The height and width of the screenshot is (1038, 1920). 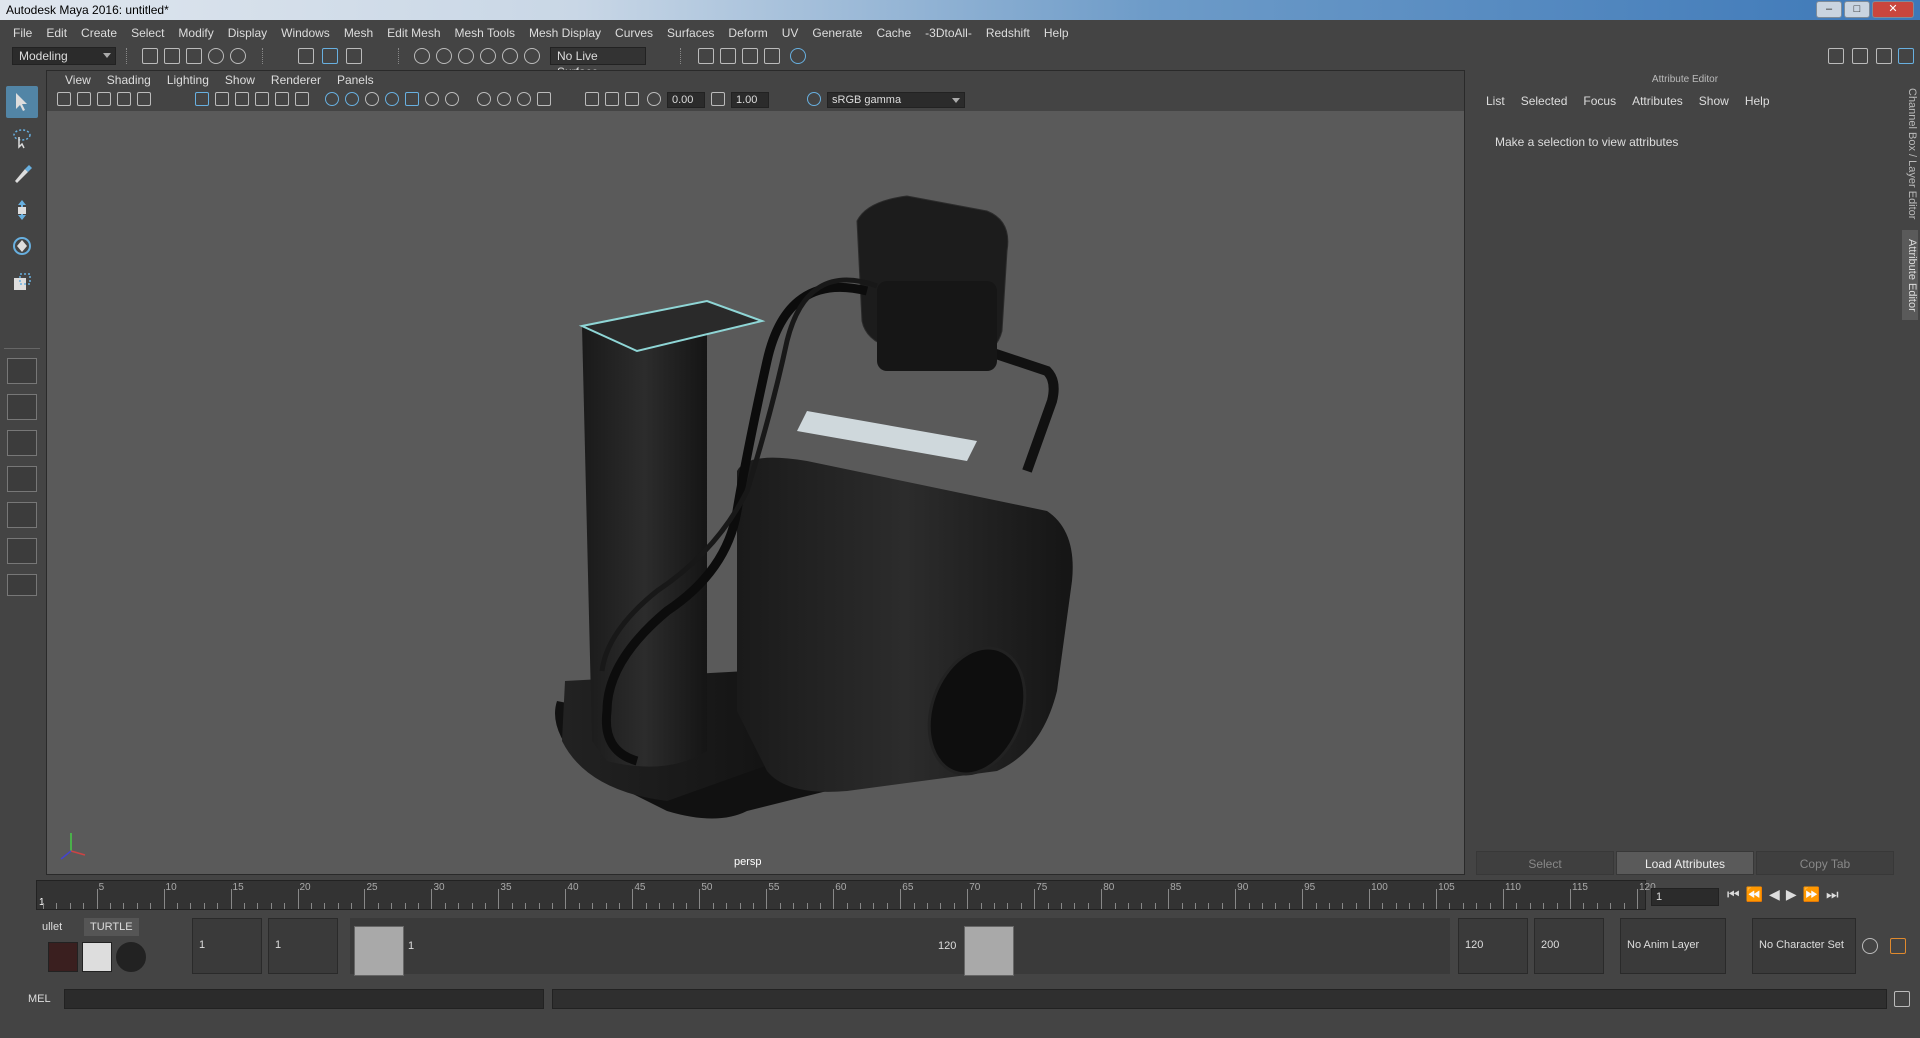 I want to click on ae-menu-focus: Focus, so click(x=1599, y=101).